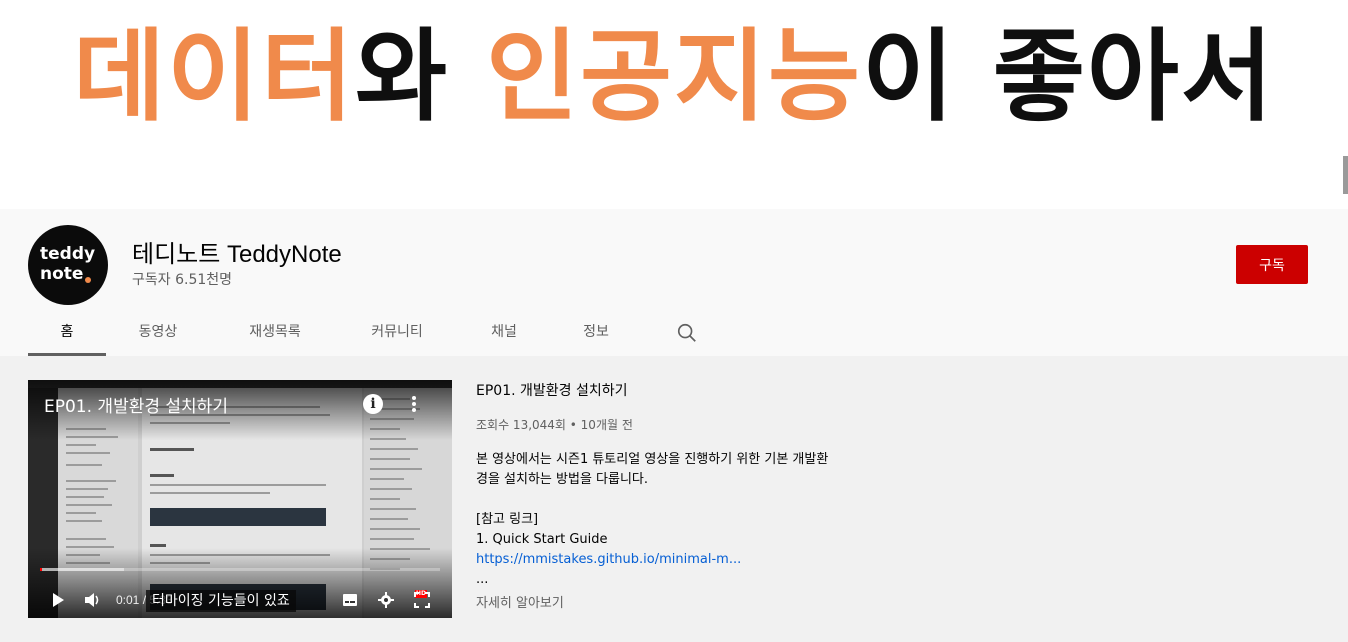  I want to click on read-more-link: 자세히 알아보기, so click(520, 601).